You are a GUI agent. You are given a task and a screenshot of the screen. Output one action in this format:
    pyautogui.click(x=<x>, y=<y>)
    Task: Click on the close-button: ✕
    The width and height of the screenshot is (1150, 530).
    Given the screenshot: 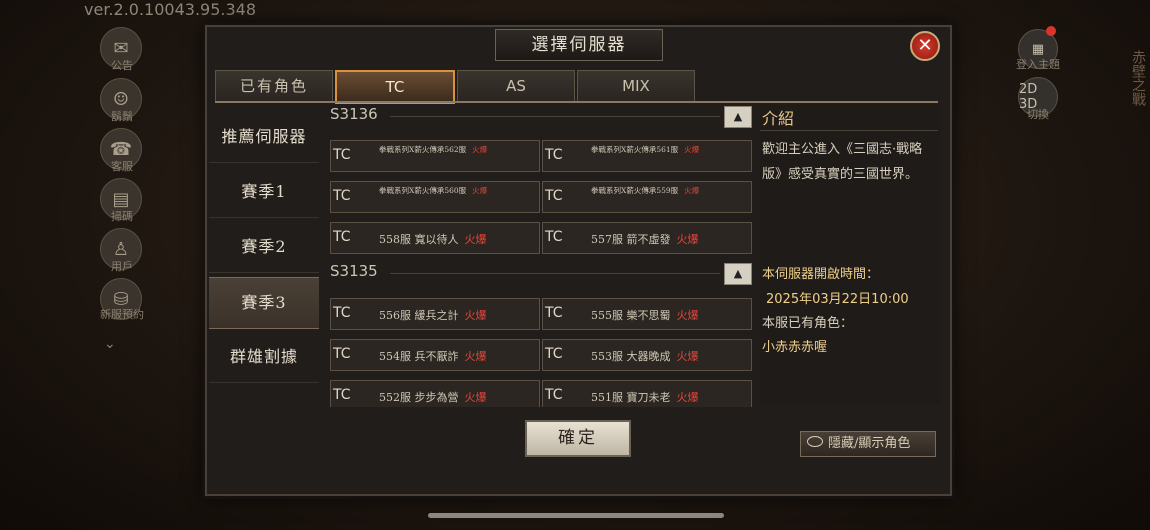 What is the action you would take?
    pyautogui.click(x=925, y=46)
    